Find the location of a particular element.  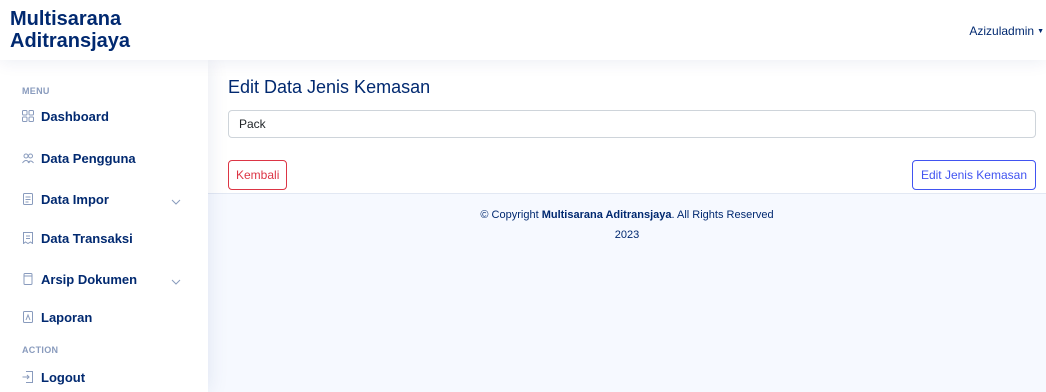

copyright-year: 2023 is located at coordinates (627, 235).